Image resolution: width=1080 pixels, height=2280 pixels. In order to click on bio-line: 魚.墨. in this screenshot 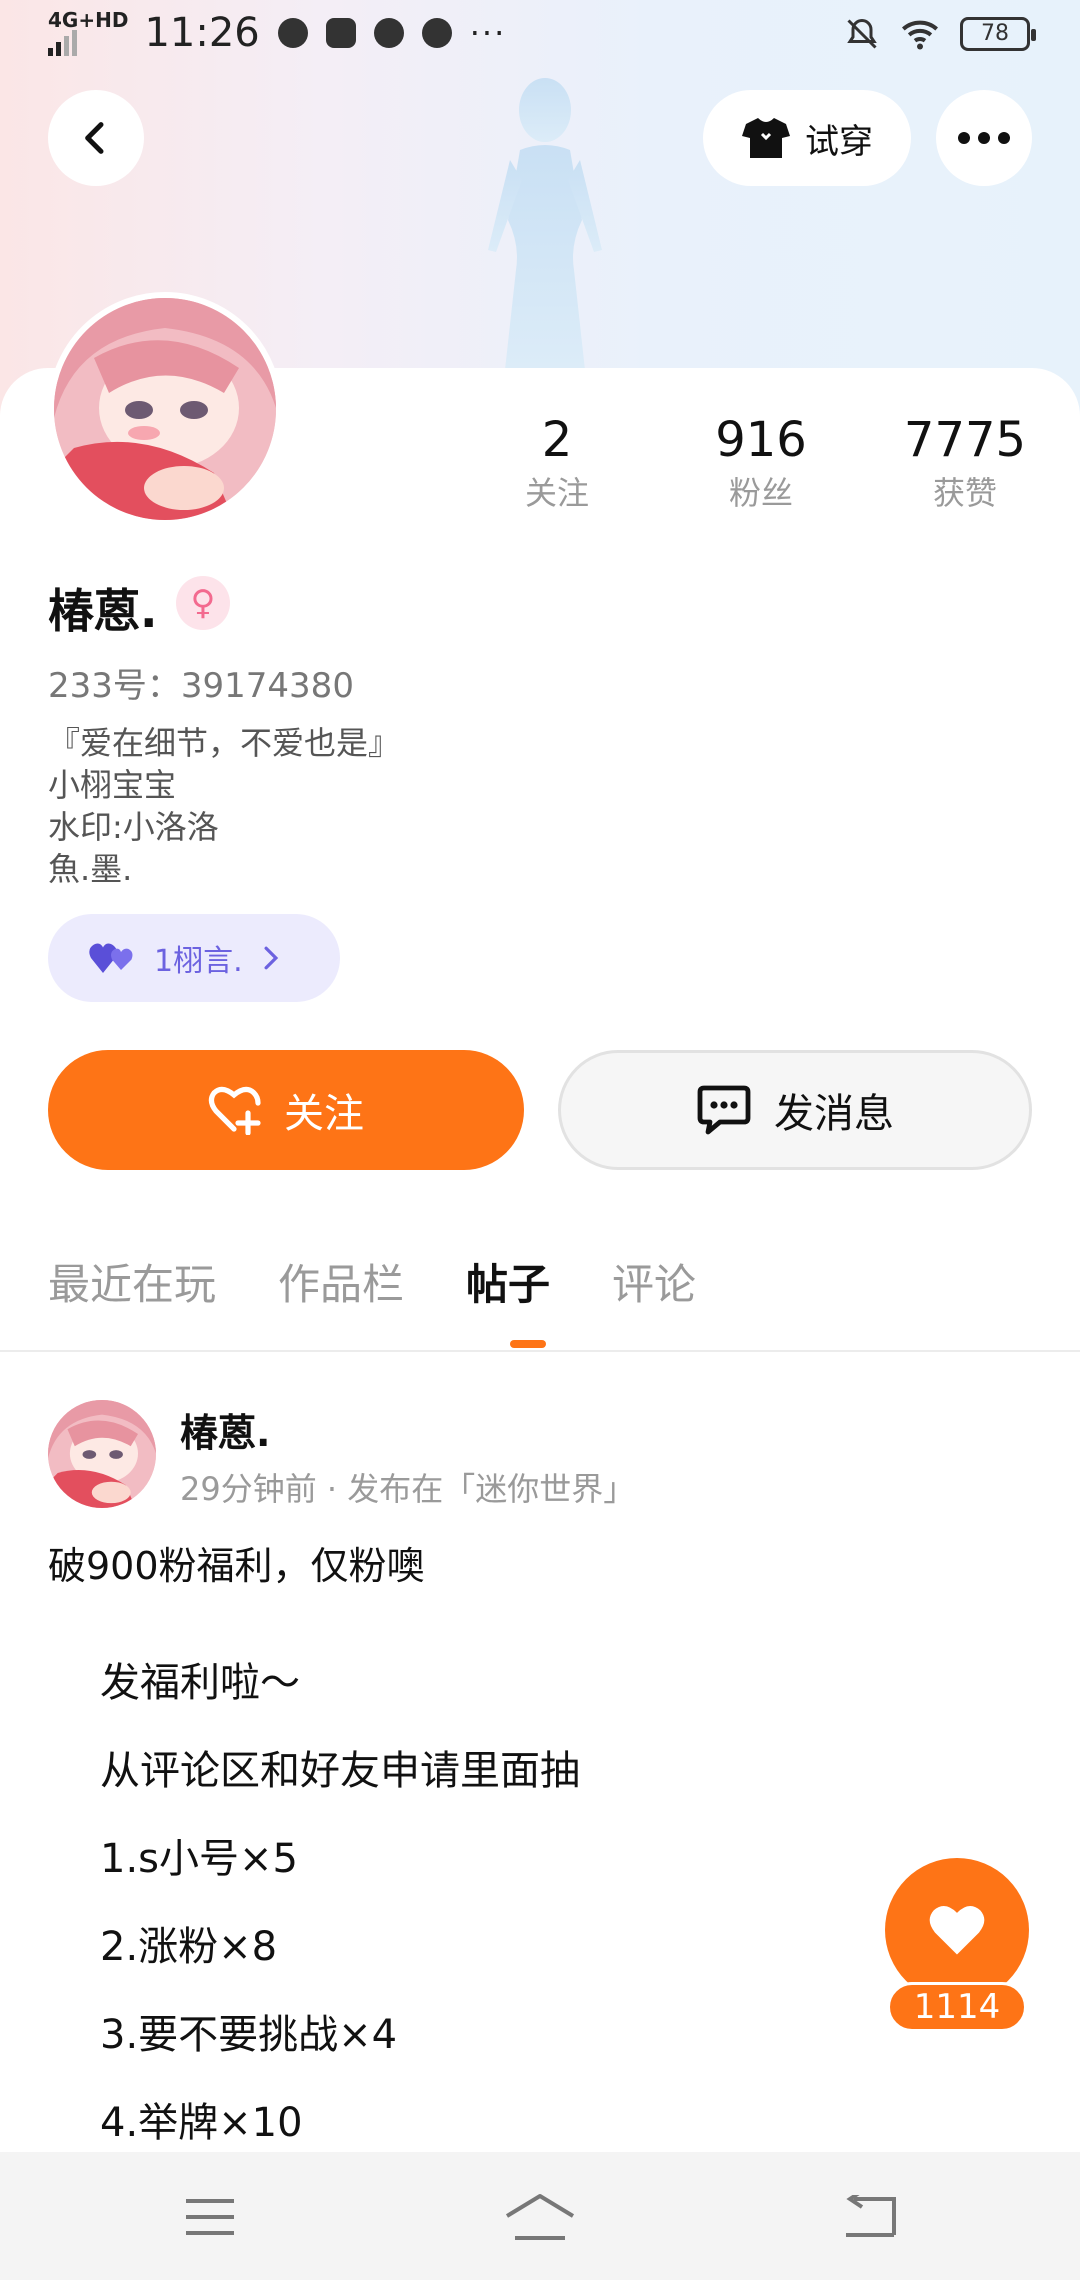, I will do `click(90, 869)`.